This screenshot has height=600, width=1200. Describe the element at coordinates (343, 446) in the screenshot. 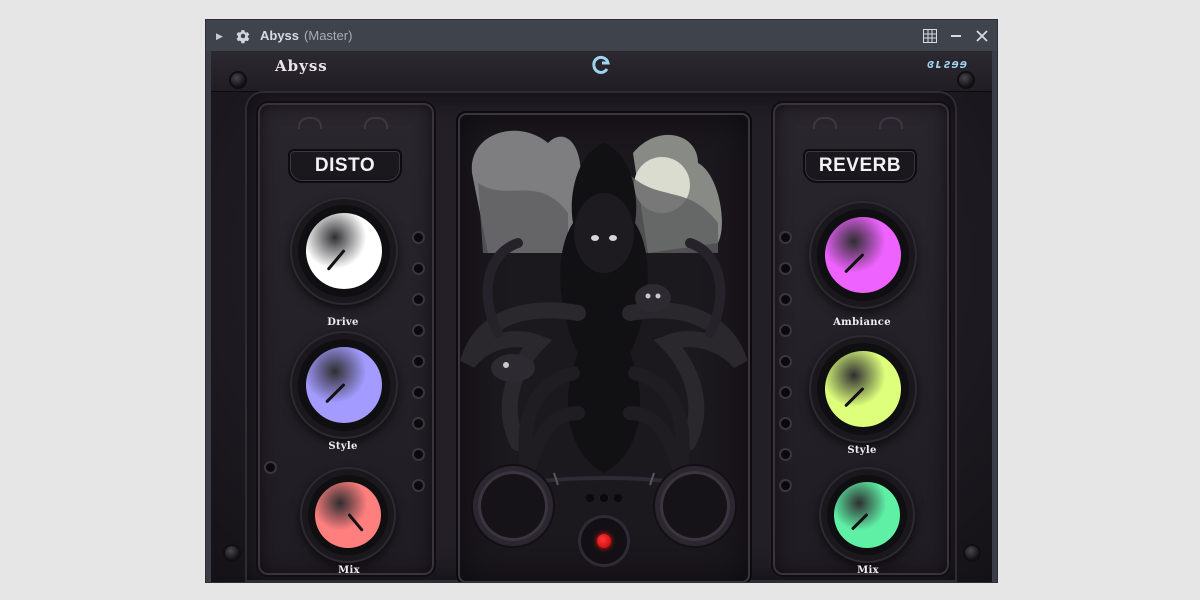

I see `disto-style-label: Style` at that location.